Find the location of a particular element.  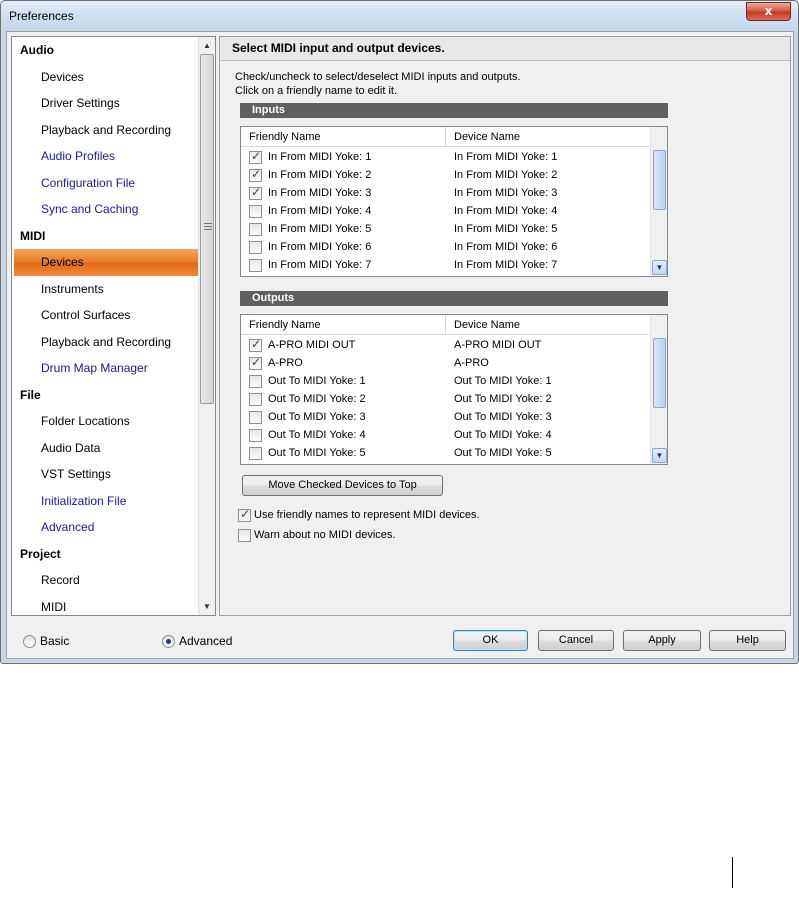

friendly-name-cell: Out To MIDI Yoke: 3 is located at coordinates (317, 417).